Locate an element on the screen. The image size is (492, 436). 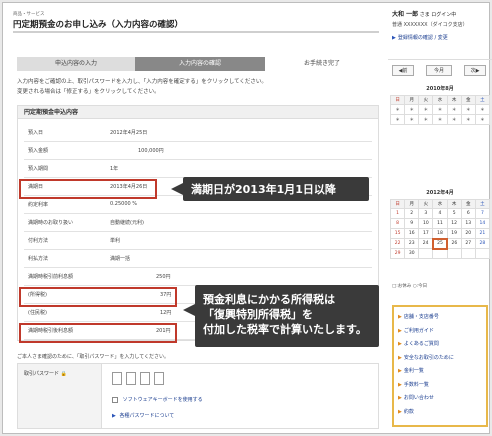
calendar-day: 11 is located at coordinates (440, 223).